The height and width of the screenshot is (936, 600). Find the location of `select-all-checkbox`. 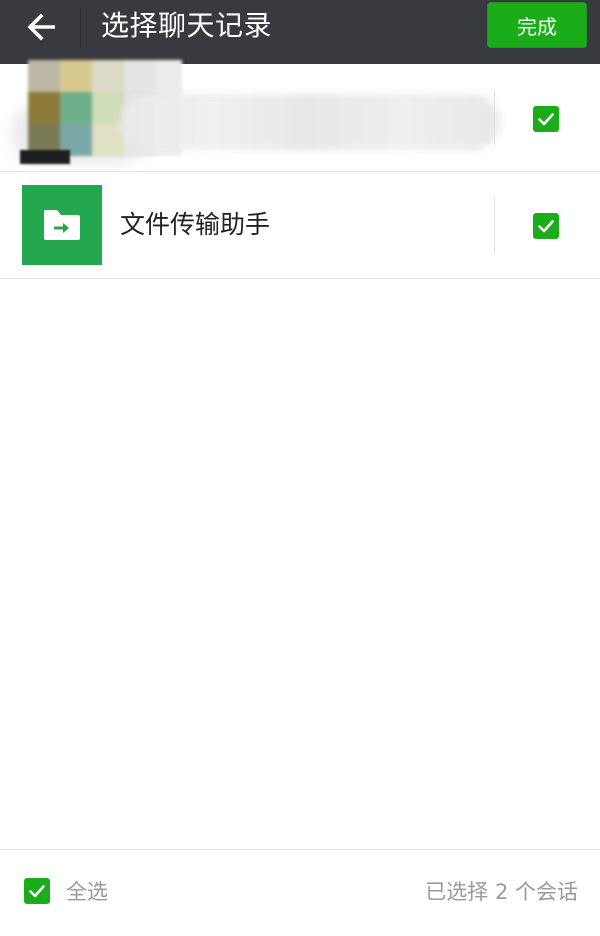

select-all-checkbox is located at coordinates (37, 891).